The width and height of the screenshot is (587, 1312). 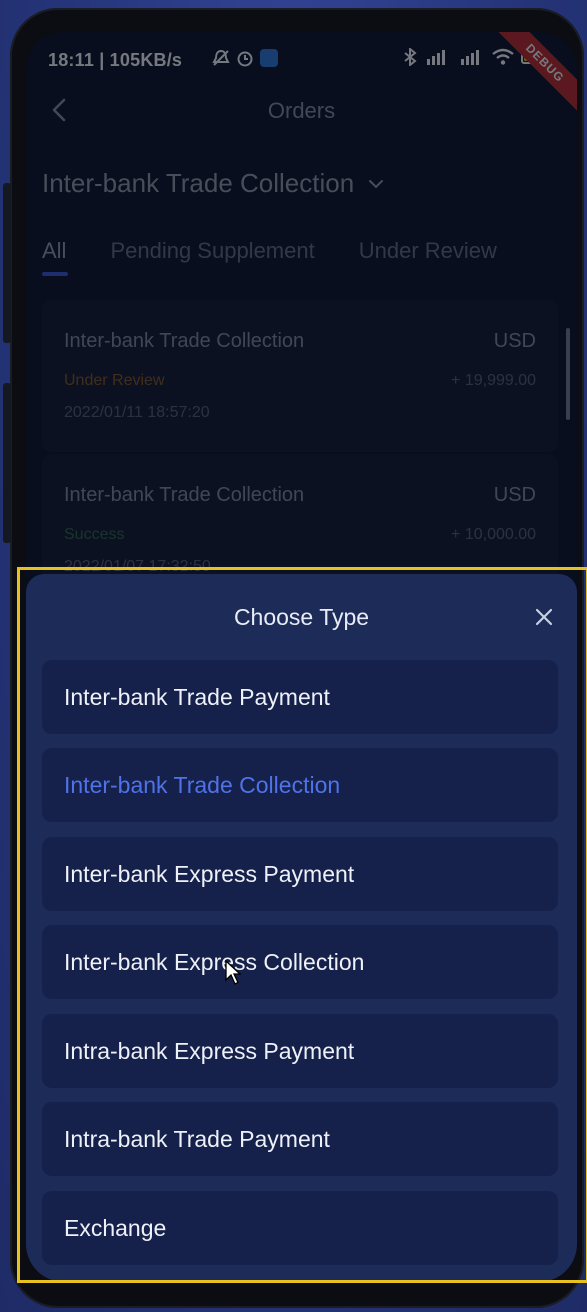 I want to click on page-title: Orders, so click(x=301, y=110).